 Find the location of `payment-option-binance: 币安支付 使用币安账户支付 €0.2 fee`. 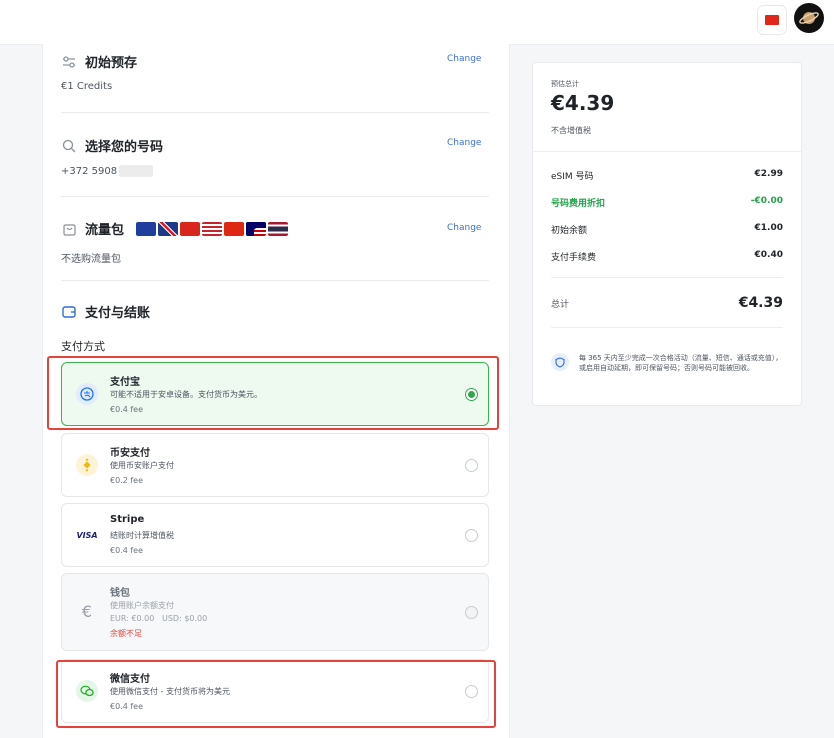

payment-option-binance: 币安支付 使用币安账户支付 €0.2 fee is located at coordinates (275, 465).